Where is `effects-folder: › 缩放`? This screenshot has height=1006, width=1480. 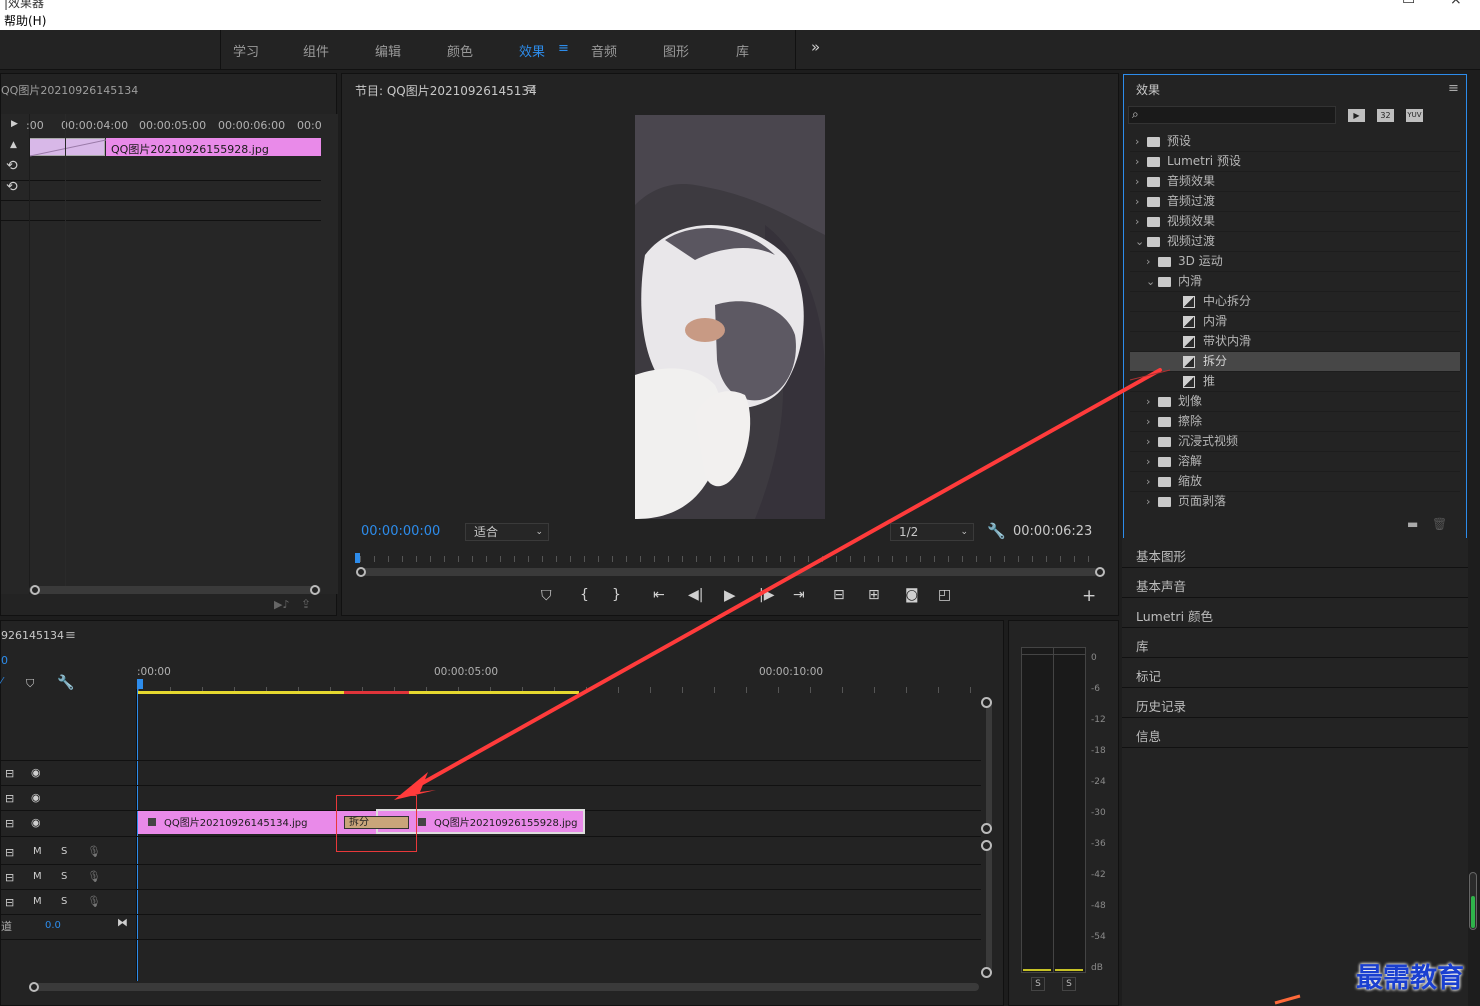 effects-folder: › 缩放 is located at coordinates (1295, 481).